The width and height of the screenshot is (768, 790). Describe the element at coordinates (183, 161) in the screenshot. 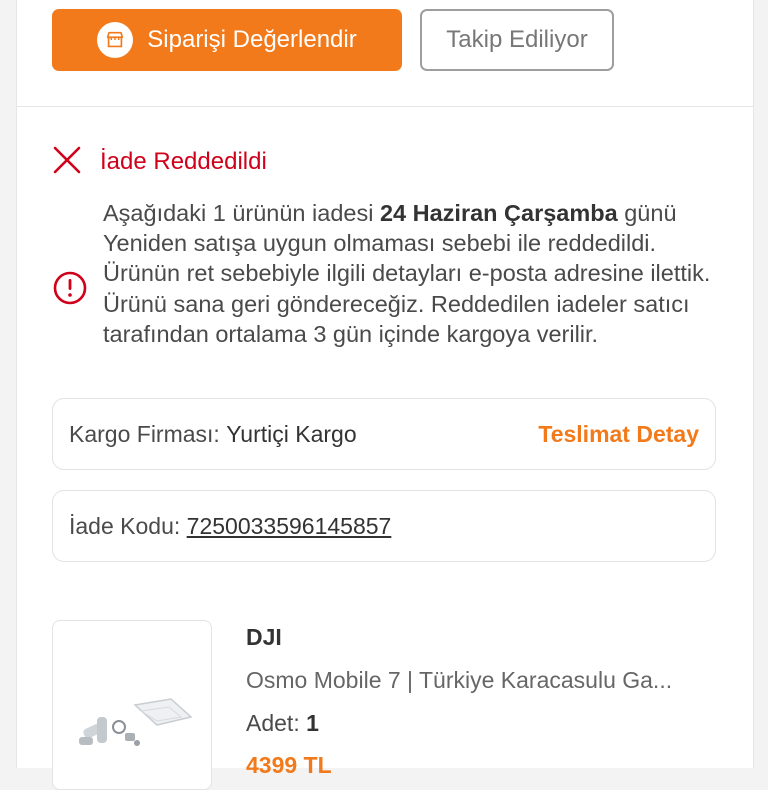

I see `return-status-title: İade Reddedildi` at that location.